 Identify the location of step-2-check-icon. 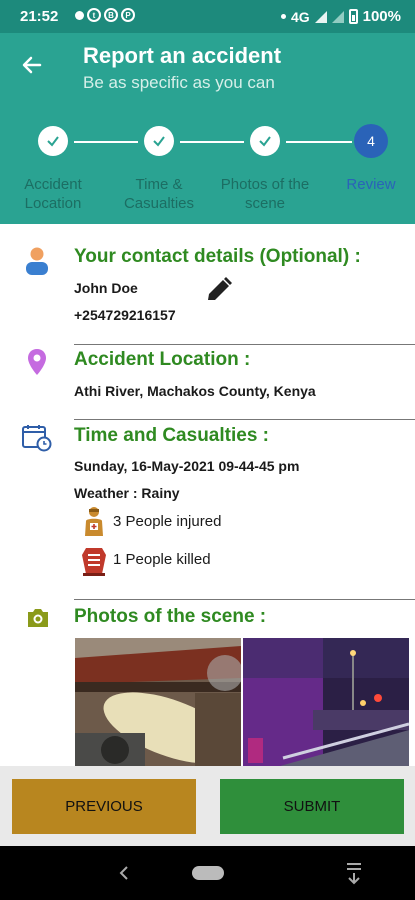
(159, 141).